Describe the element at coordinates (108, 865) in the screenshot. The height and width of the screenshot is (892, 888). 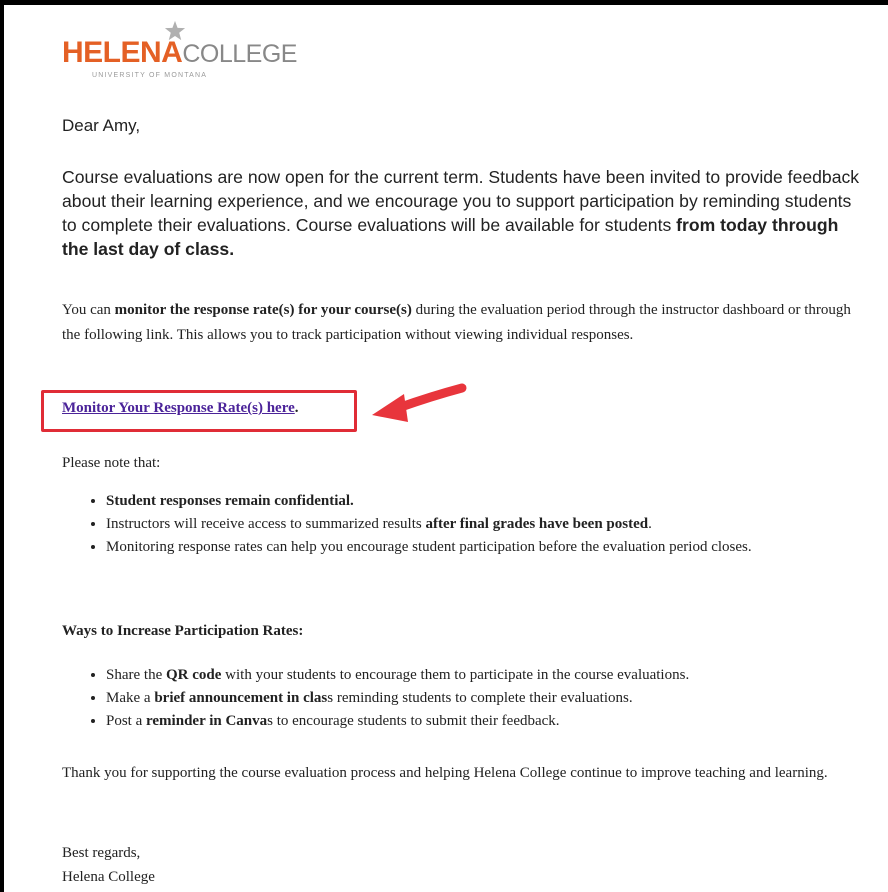
I see `sign-off: Best regards, Helena College` at that location.